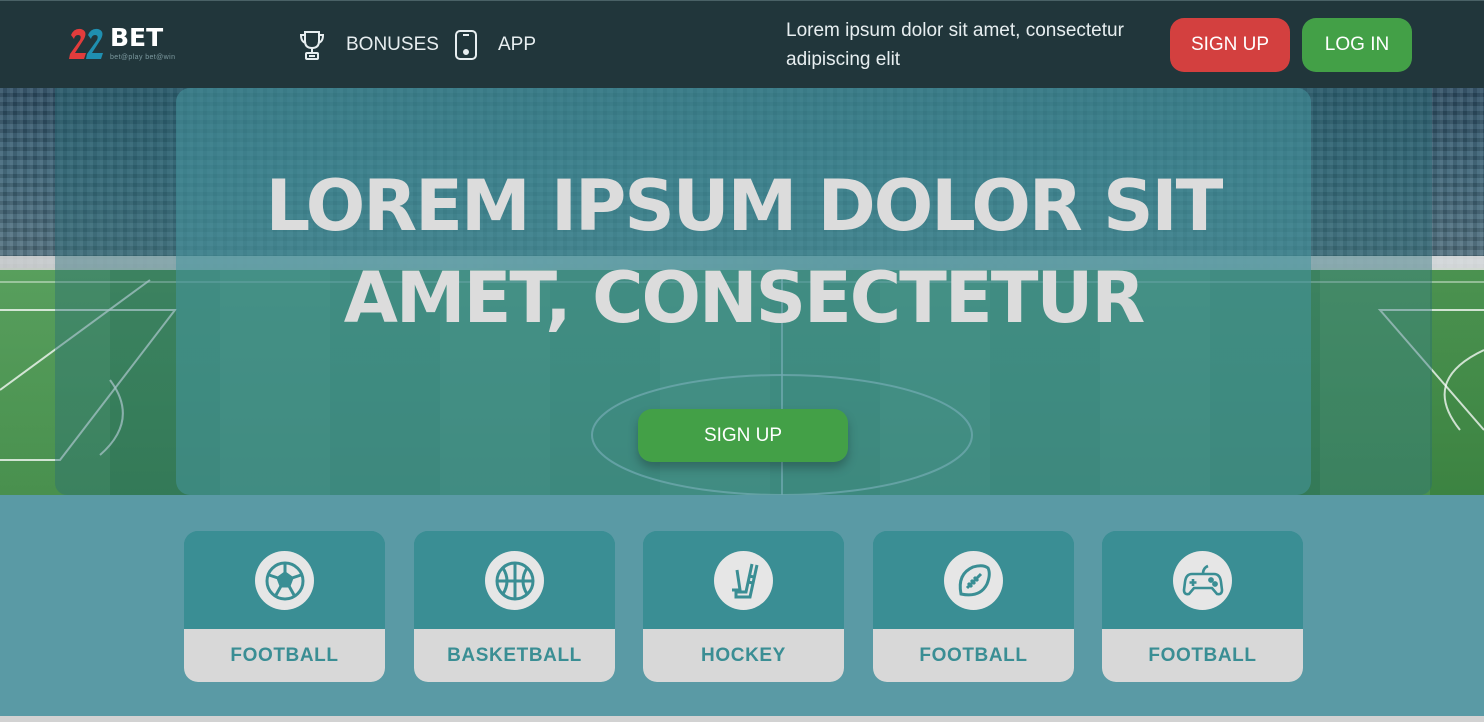 The width and height of the screenshot is (1484, 722). Describe the element at coordinates (514, 655) in the screenshot. I see `category-label: BASKETBALL` at that location.